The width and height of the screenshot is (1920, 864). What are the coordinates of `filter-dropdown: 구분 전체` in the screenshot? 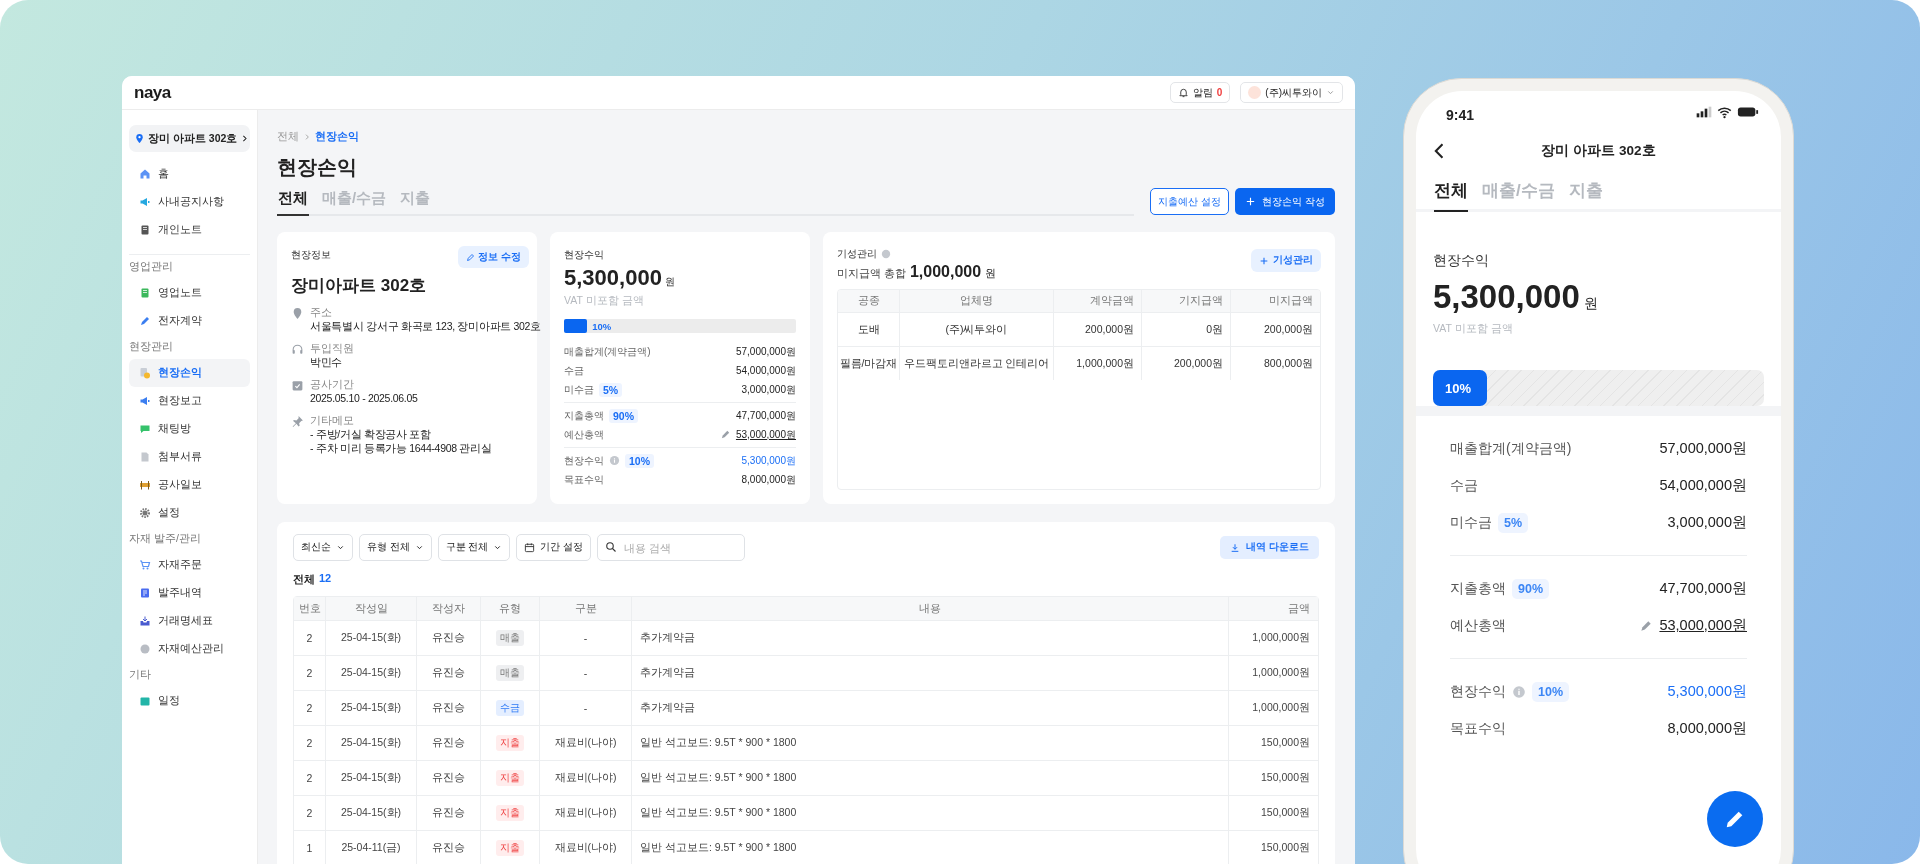 It's located at (474, 547).